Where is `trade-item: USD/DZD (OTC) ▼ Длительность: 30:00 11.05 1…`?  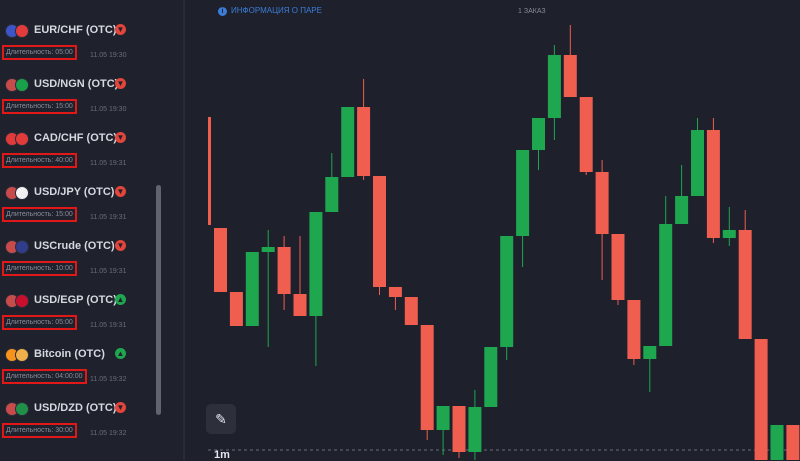 trade-item: USD/DZD (OTC) ▼ Длительность: 30:00 11.05 1… is located at coordinates (89, 422).